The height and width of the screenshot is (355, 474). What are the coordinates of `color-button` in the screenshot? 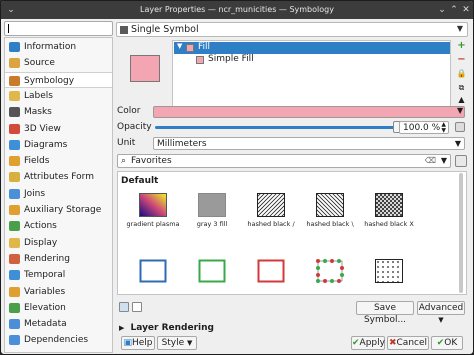 It's located at (309, 112).